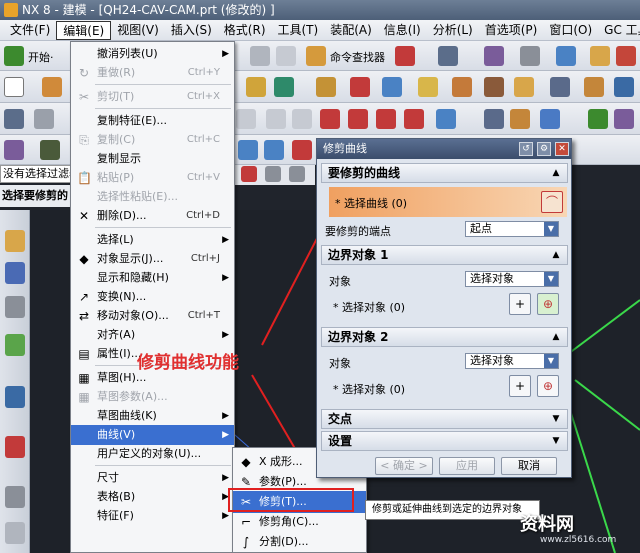  Describe the element at coordinates (205, 258) in the screenshot. I see `menu-item-shortcut: Ctrl+J` at that location.